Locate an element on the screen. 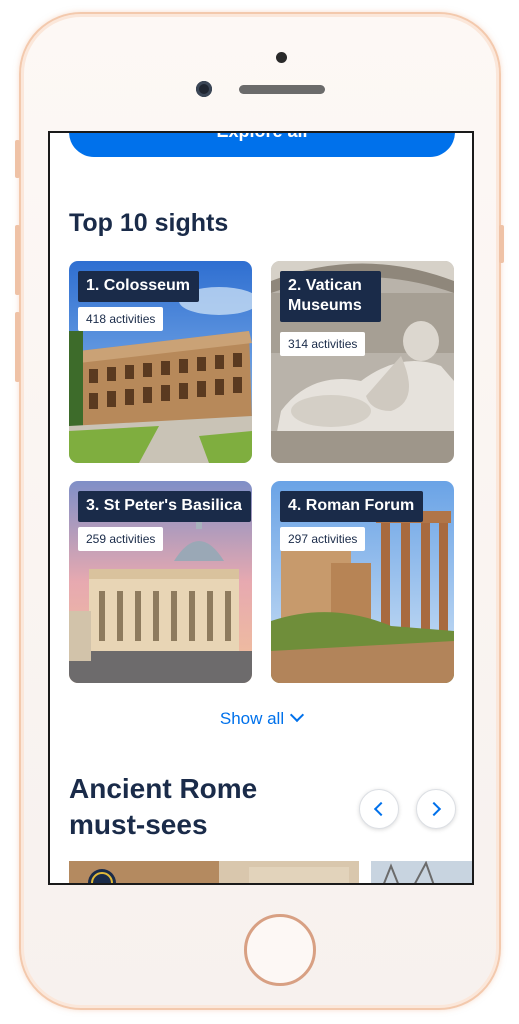  sight-card-title: 1. Colosseum is located at coordinates (139, 286).